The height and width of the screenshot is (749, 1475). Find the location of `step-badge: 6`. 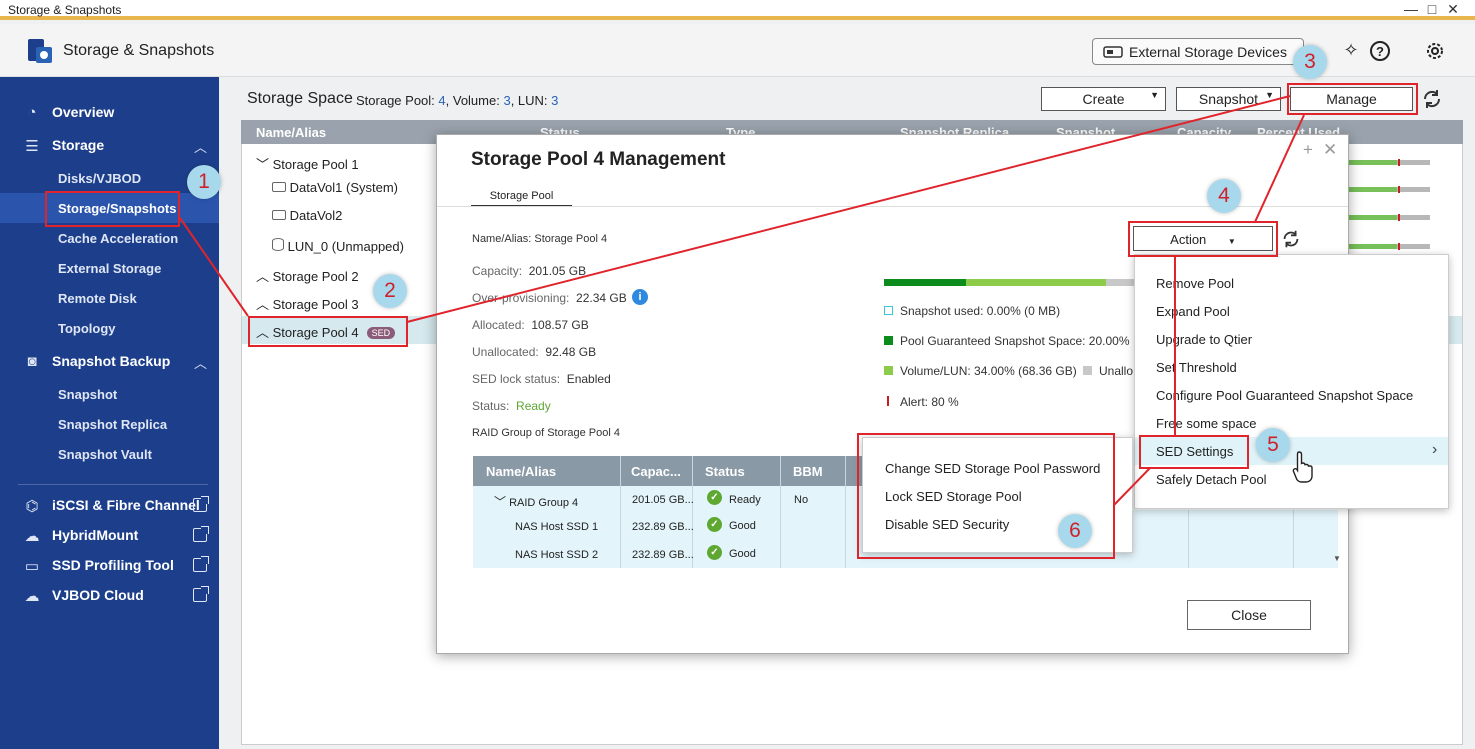

step-badge: 6 is located at coordinates (1075, 531).